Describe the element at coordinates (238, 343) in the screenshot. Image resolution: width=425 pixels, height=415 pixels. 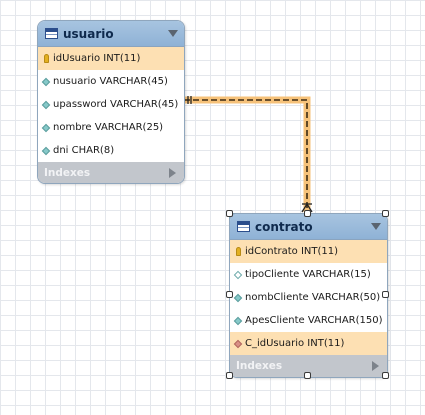
I see `foreign-key-icon` at that location.